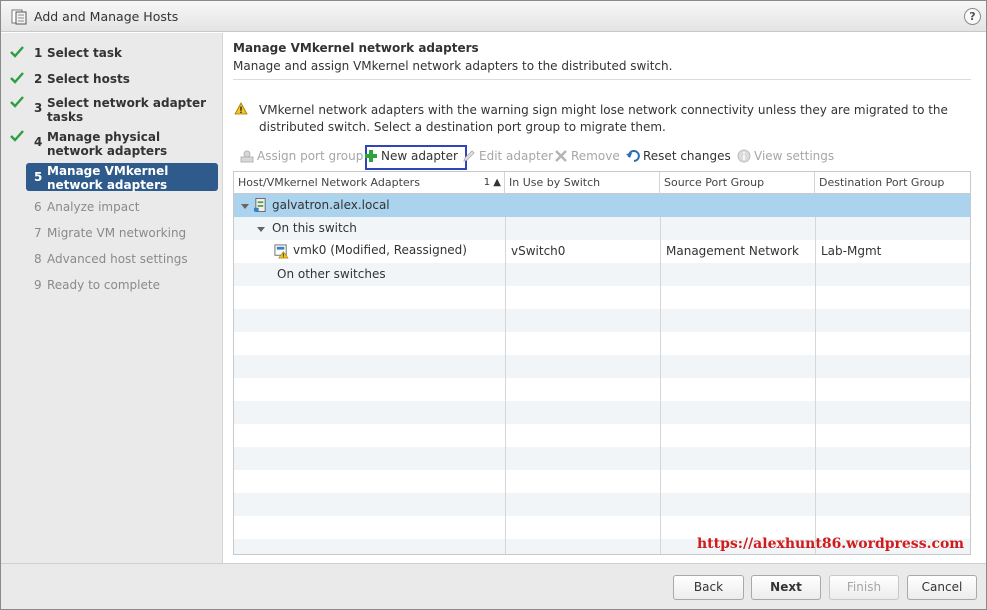  I want to click on edit-adapter-label: Edit adapter, so click(516, 156).